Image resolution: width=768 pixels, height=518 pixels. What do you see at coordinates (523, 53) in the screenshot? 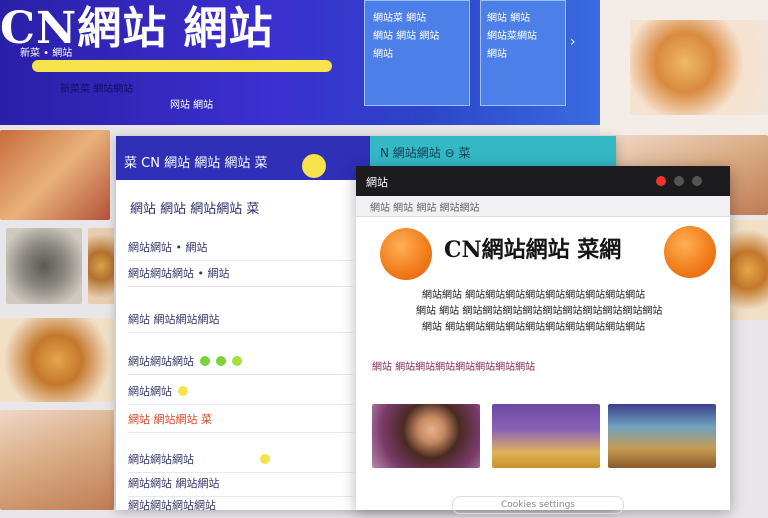
I see `banner-panel-right: 網站 網站 網站菜網站 網站` at bounding box center [523, 53].